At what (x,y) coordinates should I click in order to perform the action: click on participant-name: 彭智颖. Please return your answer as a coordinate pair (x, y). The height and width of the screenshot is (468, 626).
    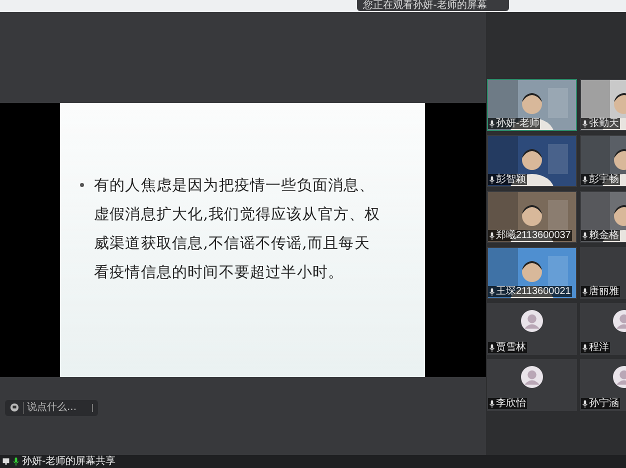
    Looking at the image, I should click on (511, 179).